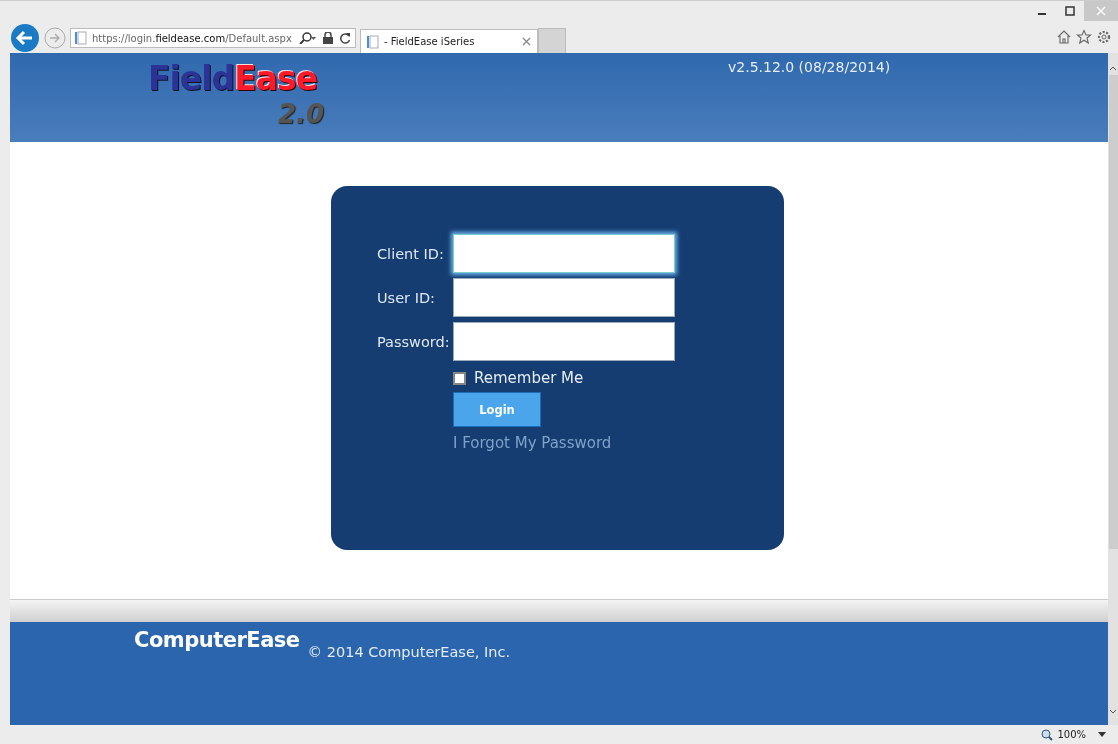  What do you see at coordinates (459, 378) in the screenshot?
I see `remember-checkbox` at bounding box center [459, 378].